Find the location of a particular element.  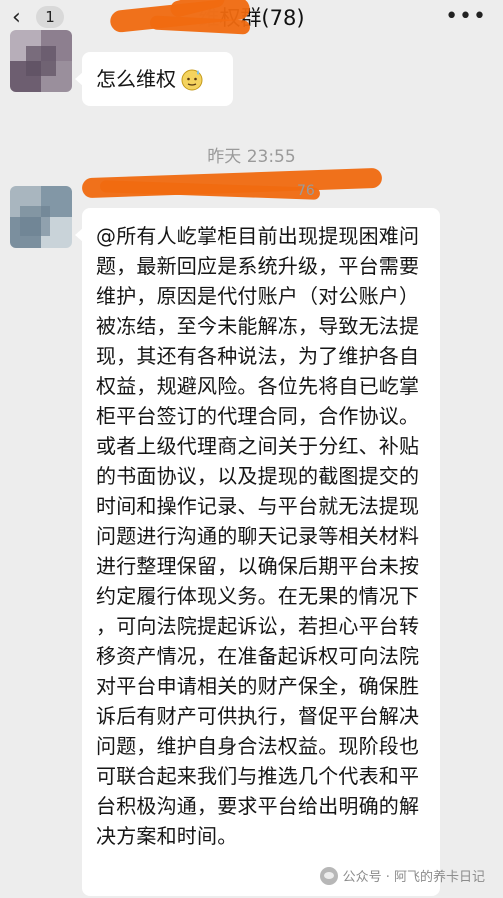

chat-title: 维权群(78) is located at coordinates (251, 18).